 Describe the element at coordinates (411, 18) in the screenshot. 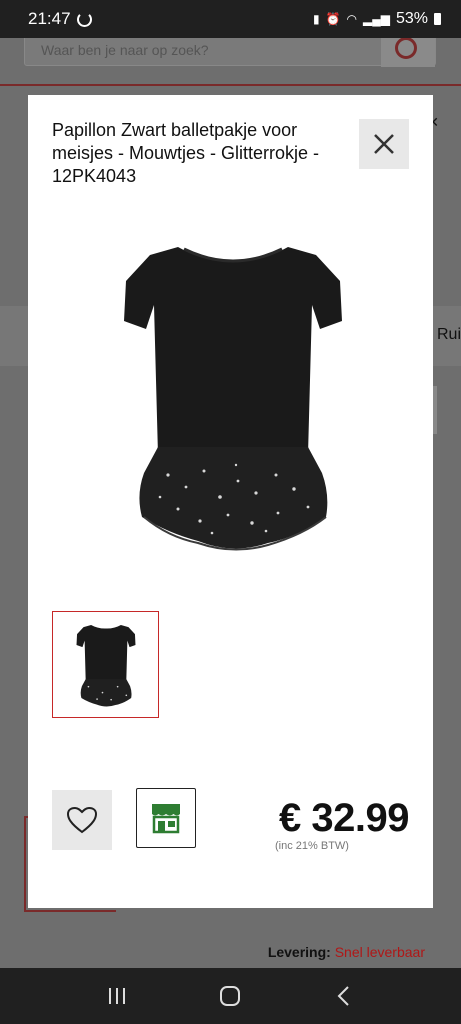

I see `battery-percent: 53%` at that location.